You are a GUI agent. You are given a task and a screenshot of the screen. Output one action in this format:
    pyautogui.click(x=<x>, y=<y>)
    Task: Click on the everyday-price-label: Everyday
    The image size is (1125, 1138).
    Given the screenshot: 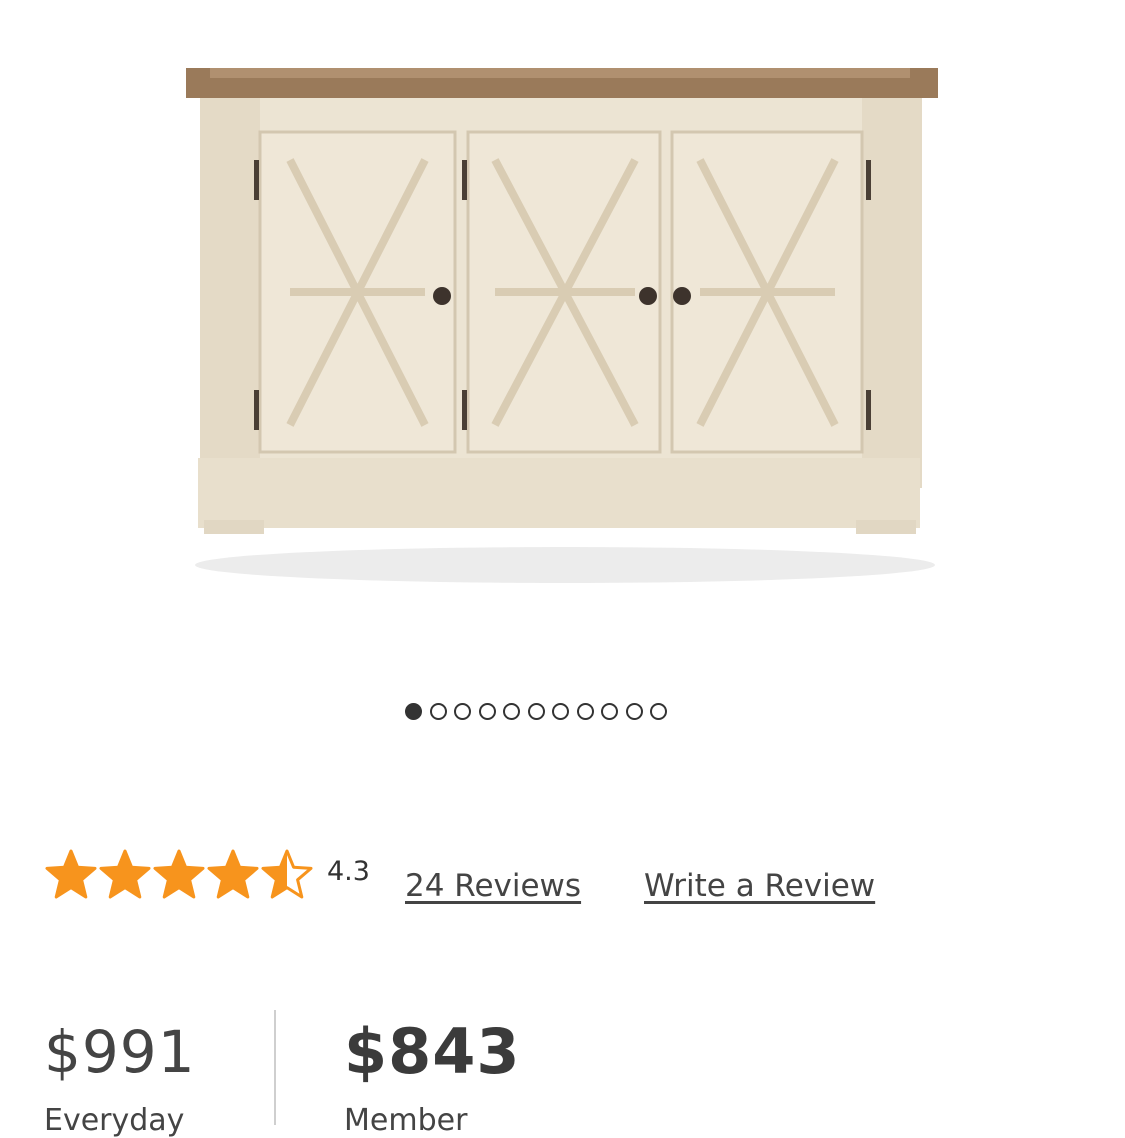 What is the action you would take?
    pyautogui.click(x=114, y=1120)
    